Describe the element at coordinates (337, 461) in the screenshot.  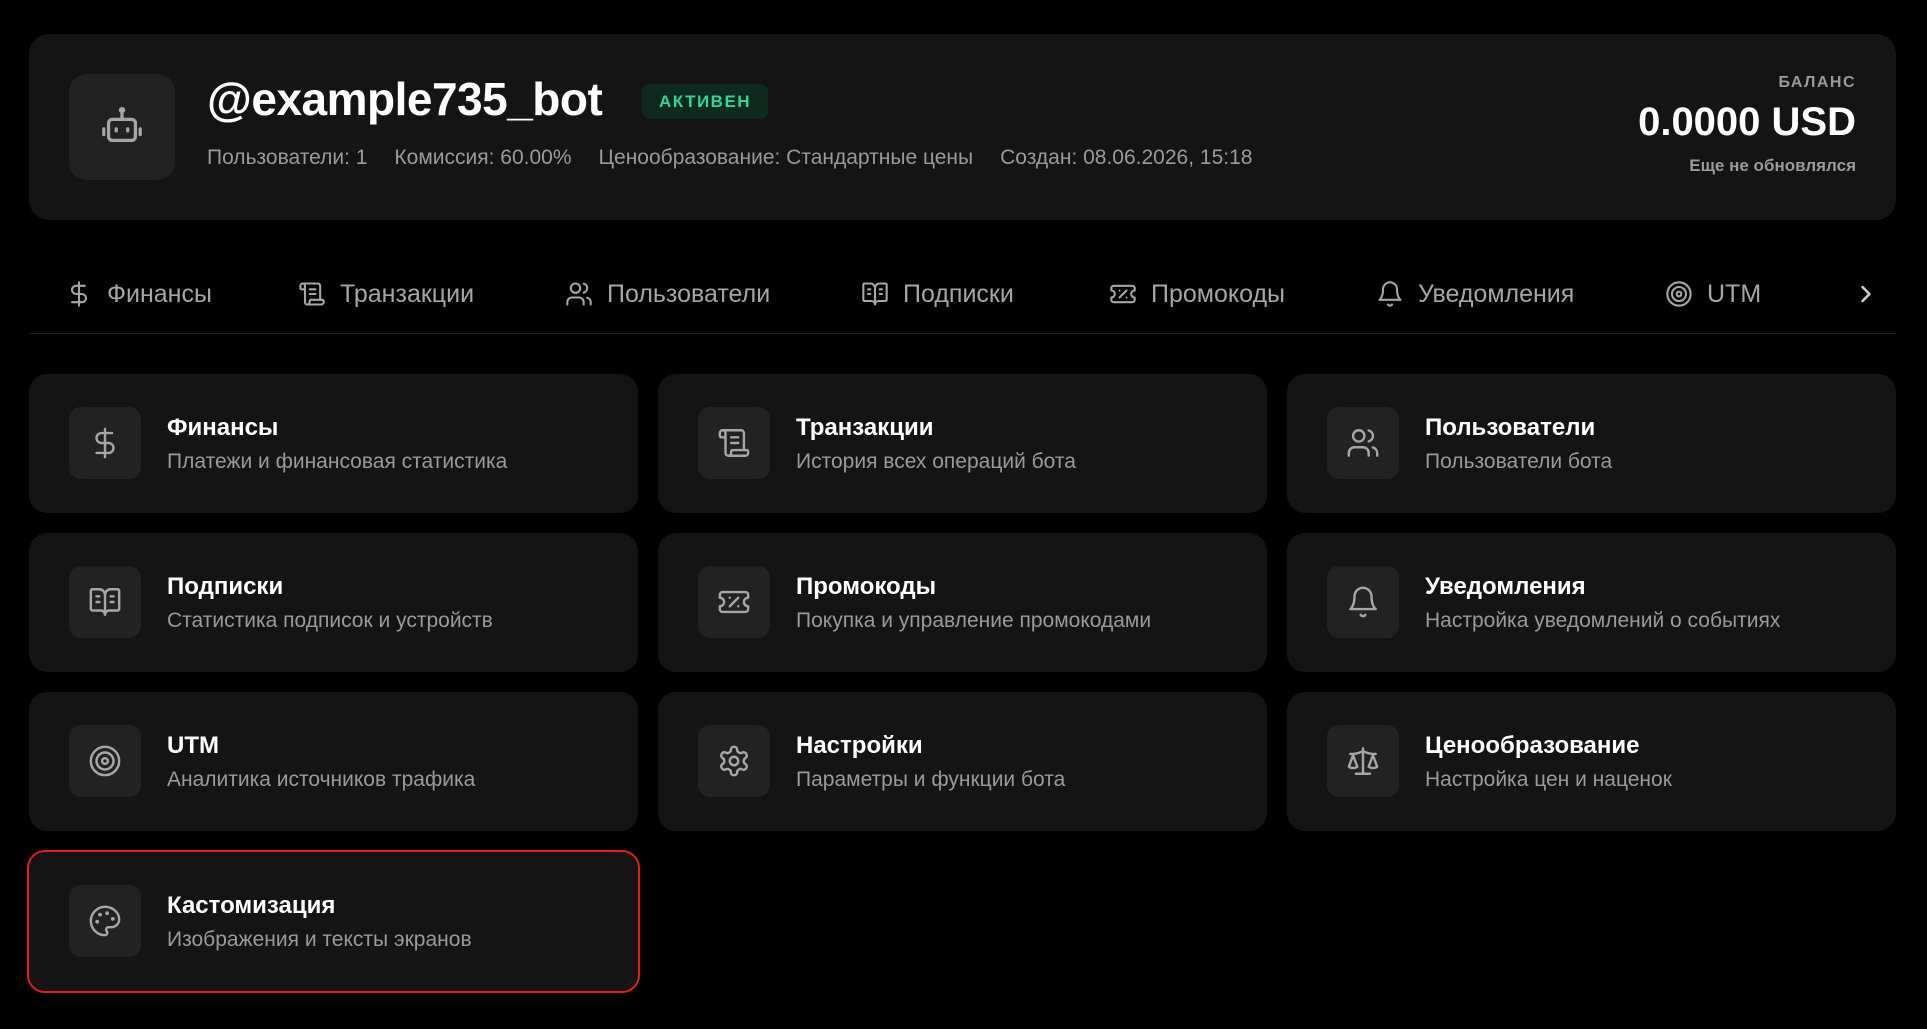
I see `card-description: Платежи и финансовая статистика` at that location.